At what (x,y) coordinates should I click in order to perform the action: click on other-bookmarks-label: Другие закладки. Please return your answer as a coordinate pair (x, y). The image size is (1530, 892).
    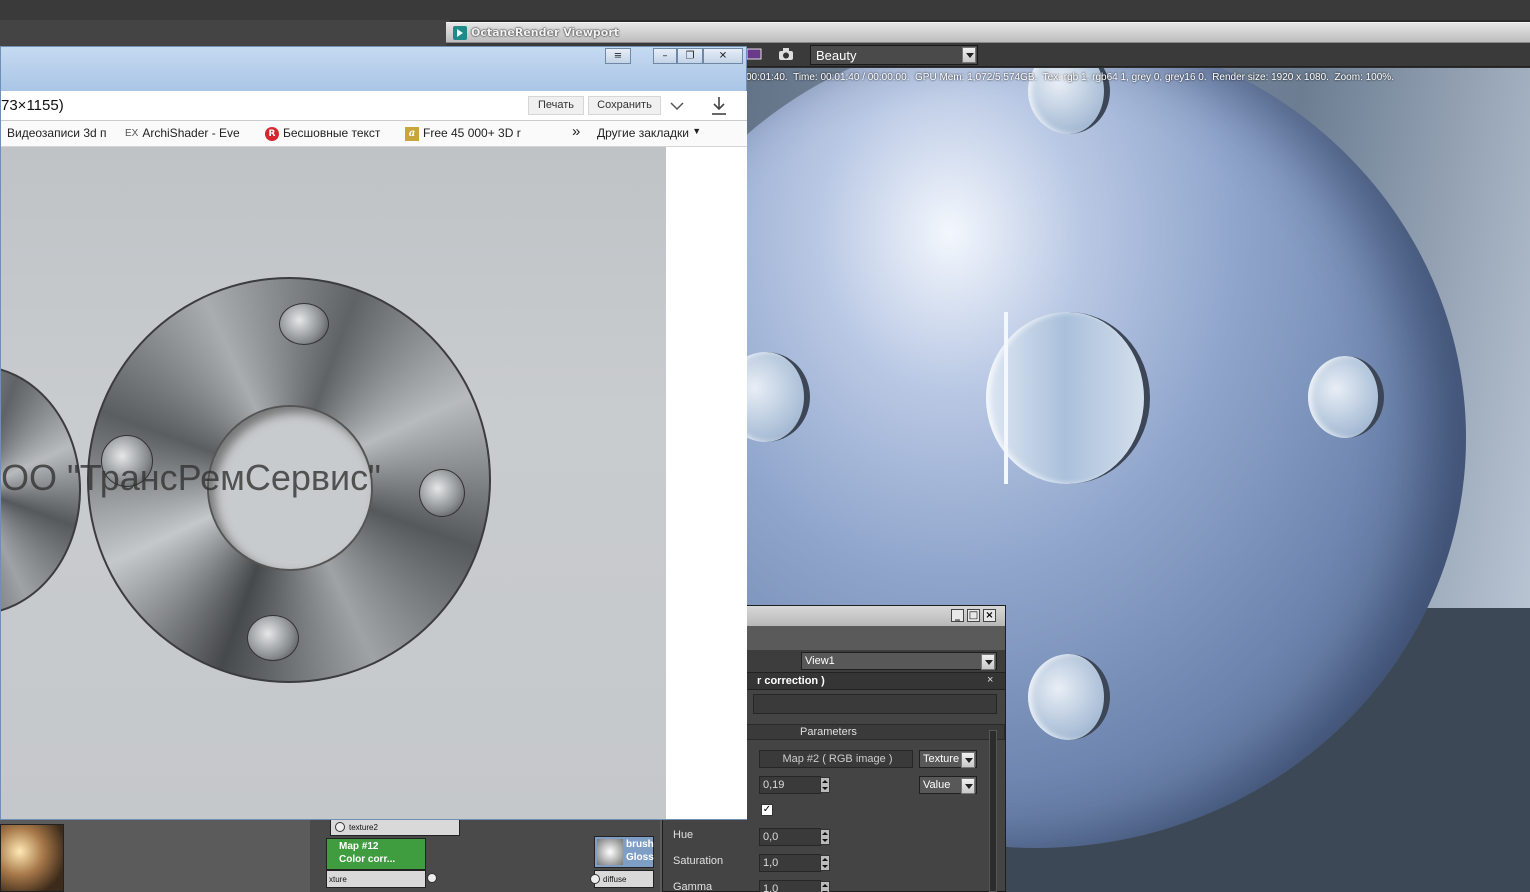
    Looking at the image, I should click on (643, 133).